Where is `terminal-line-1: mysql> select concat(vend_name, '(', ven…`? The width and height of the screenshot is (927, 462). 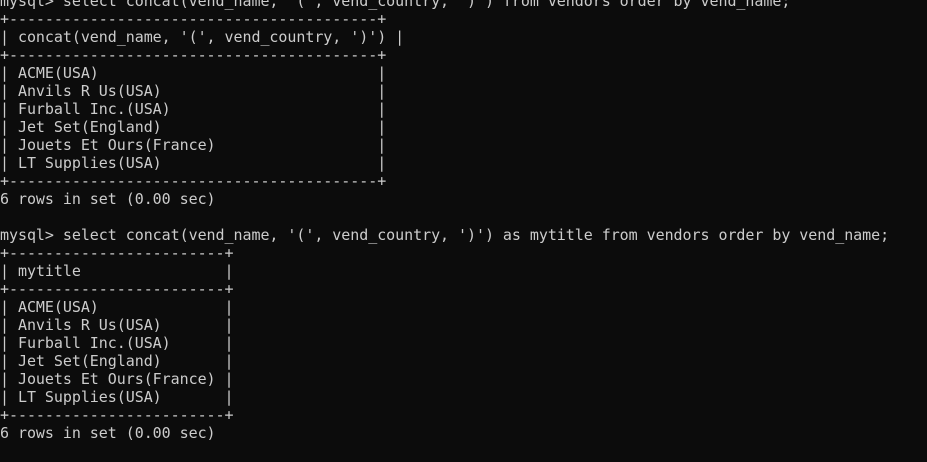 terminal-line-1: mysql> select concat(vend_name, '(', ven… is located at coordinates (395, 5).